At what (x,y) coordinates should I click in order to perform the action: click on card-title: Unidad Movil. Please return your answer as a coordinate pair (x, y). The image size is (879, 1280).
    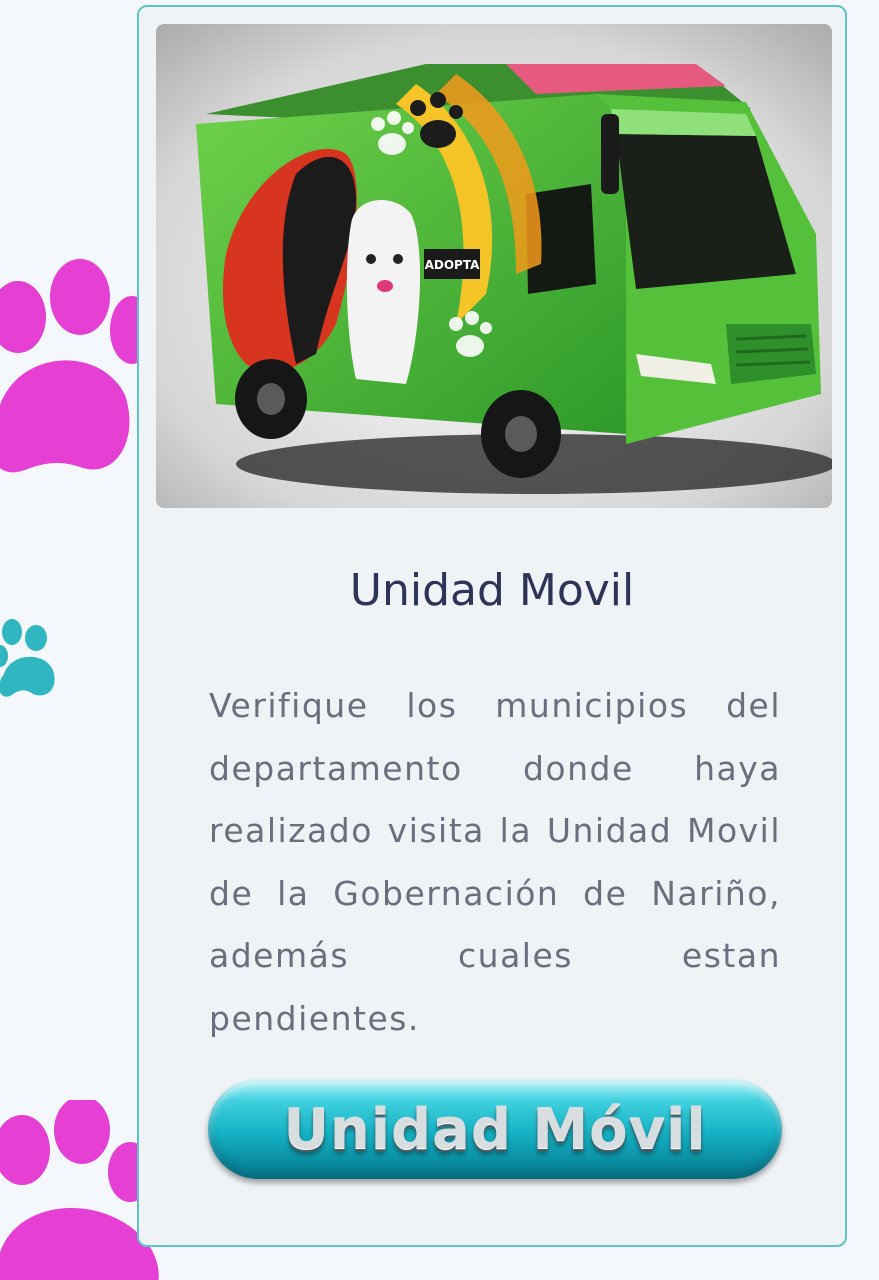
    Looking at the image, I should click on (492, 590).